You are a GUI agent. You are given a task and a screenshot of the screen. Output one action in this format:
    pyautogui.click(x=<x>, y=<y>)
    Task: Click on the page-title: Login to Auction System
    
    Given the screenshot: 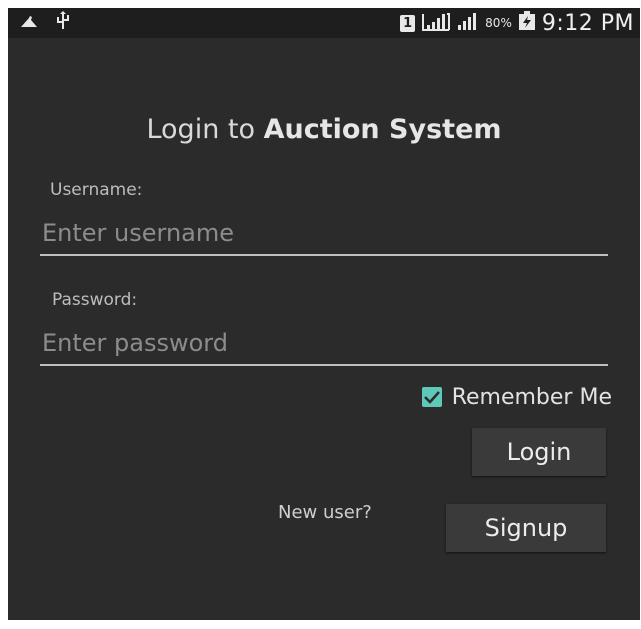 What is the action you would take?
    pyautogui.click(x=324, y=129)
    